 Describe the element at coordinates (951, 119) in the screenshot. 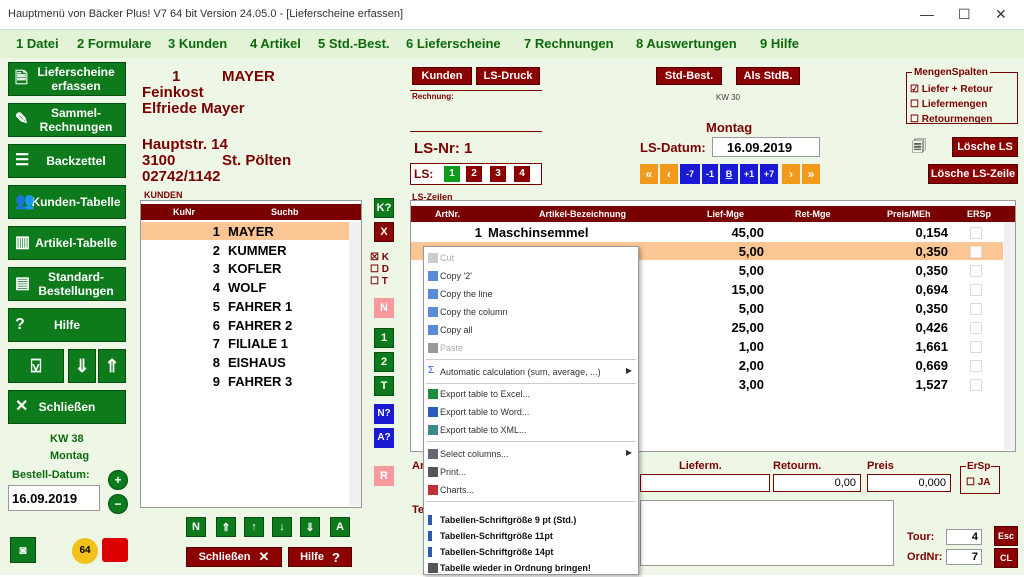

I see `mengen-opt-retourmengen: ☐ Retourmengen` at that location.